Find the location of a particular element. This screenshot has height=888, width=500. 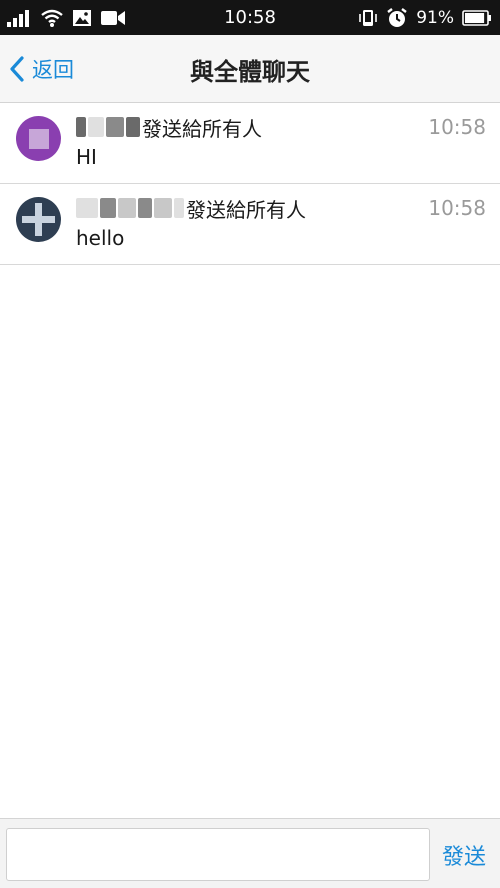

message-item: 發送給所有人 10:58 hello is located at coordinates (250, 224).